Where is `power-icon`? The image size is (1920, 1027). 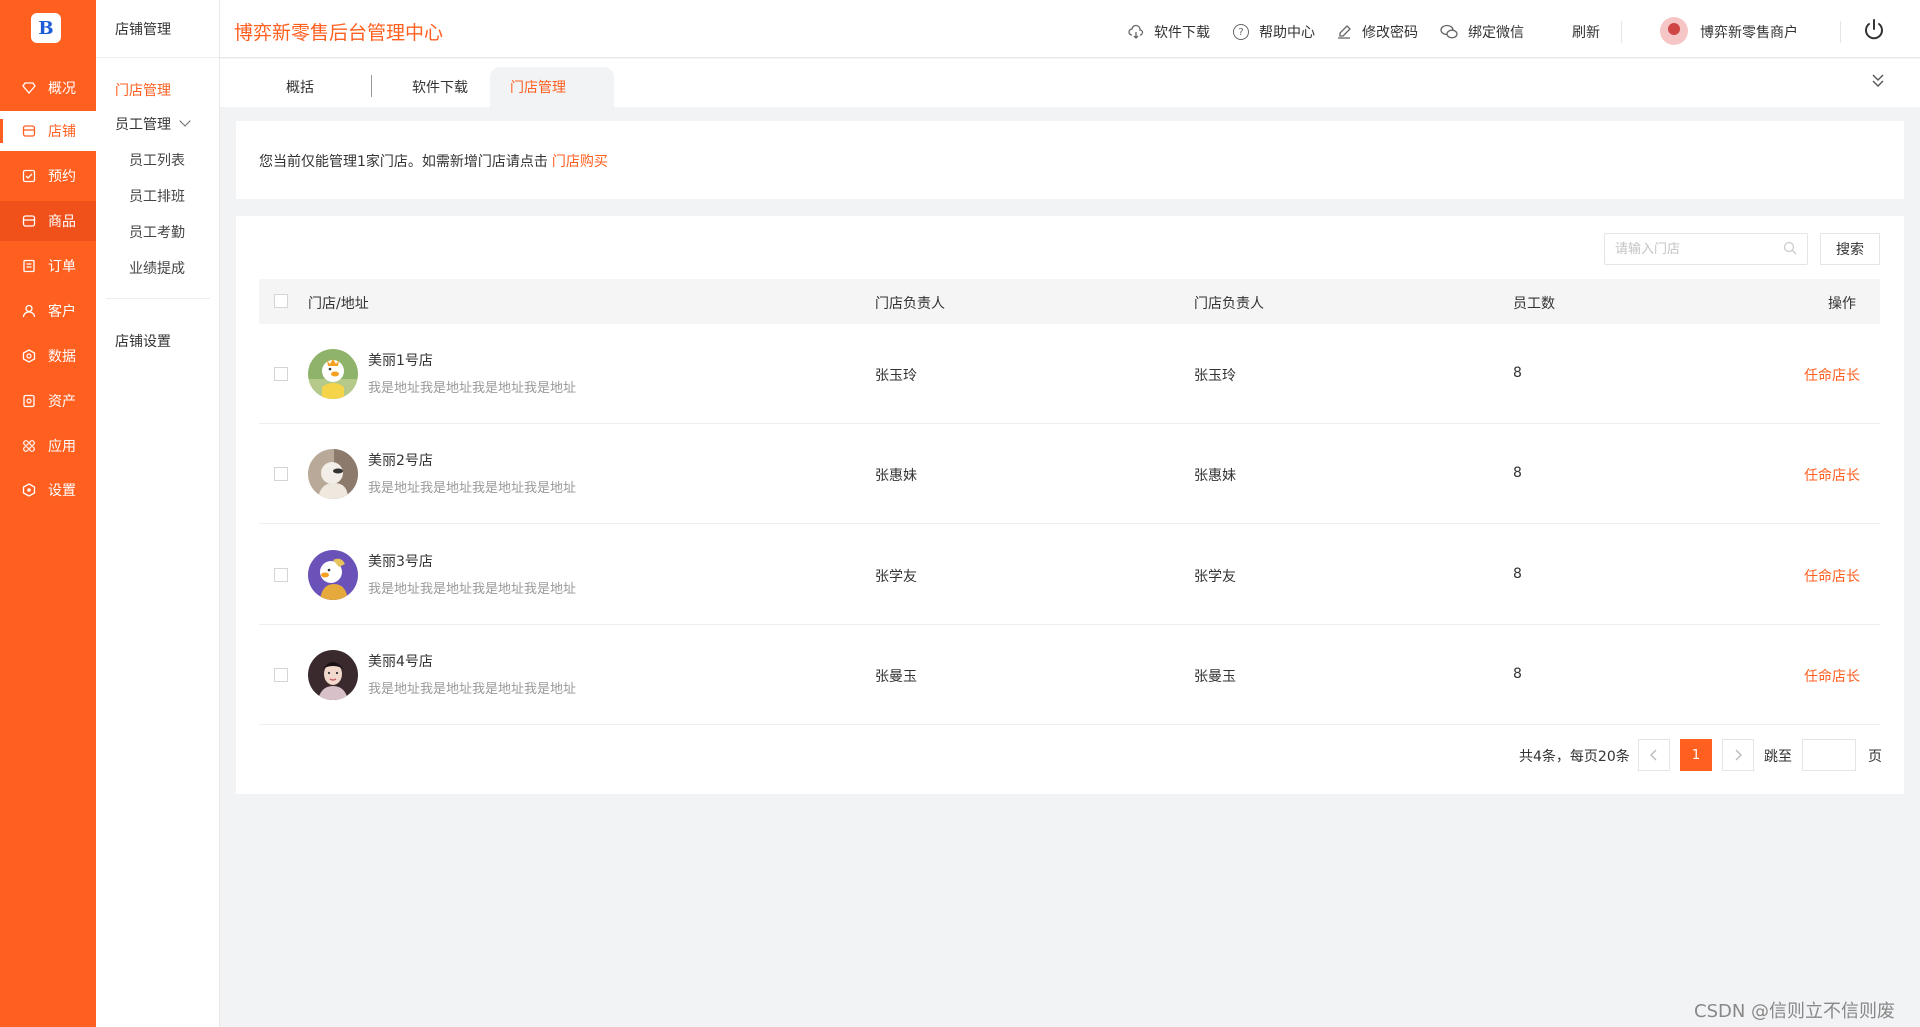 power-icon is located at coordinates (1874, 30).